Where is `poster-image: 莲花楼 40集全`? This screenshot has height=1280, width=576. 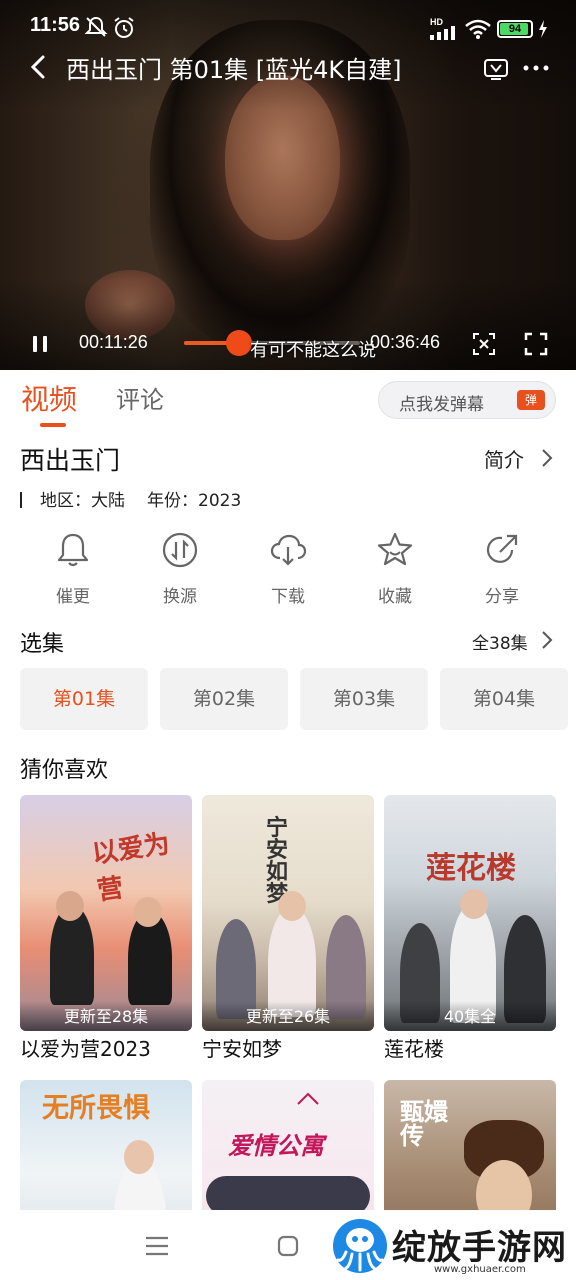 poster-image: 莲花楼 40集全 is located at coordinates (470, 913).